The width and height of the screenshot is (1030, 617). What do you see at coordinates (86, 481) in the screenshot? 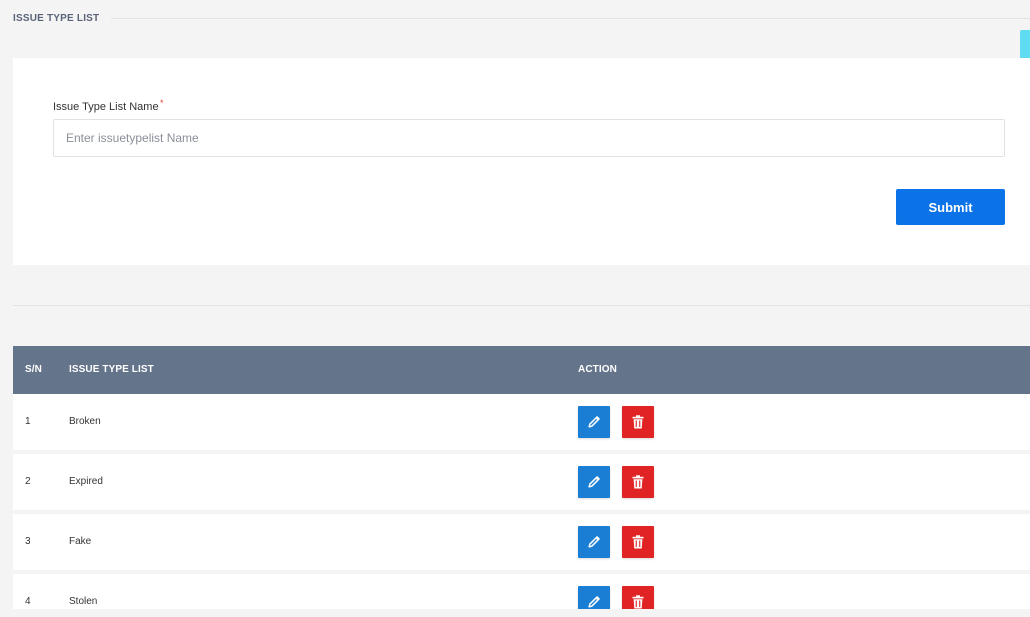
I see `row-issue-type: Expired` at bounding box center [86, 481].